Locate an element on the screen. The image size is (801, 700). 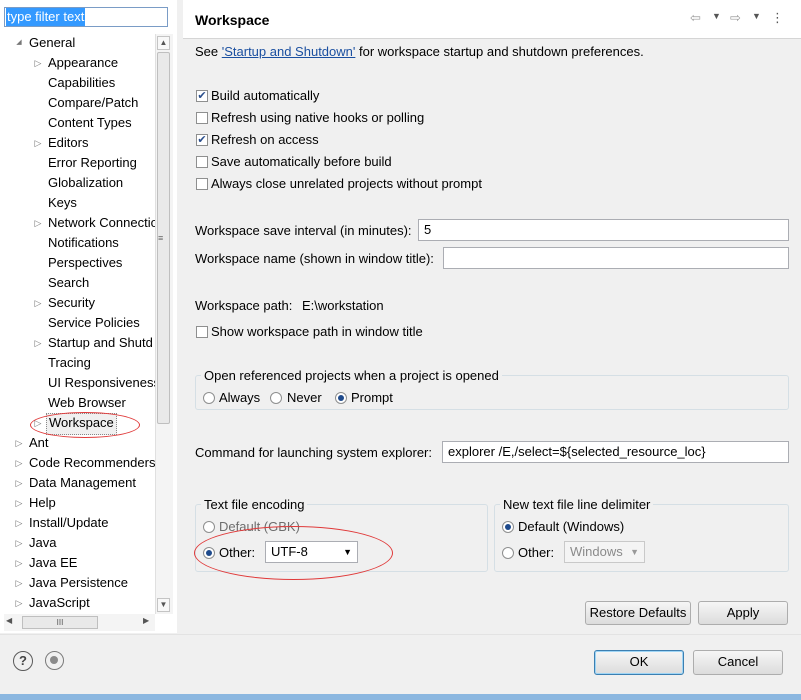
tree-item-ui-responsiveness: UI Responsiveness is located at coordinates (101, 383).